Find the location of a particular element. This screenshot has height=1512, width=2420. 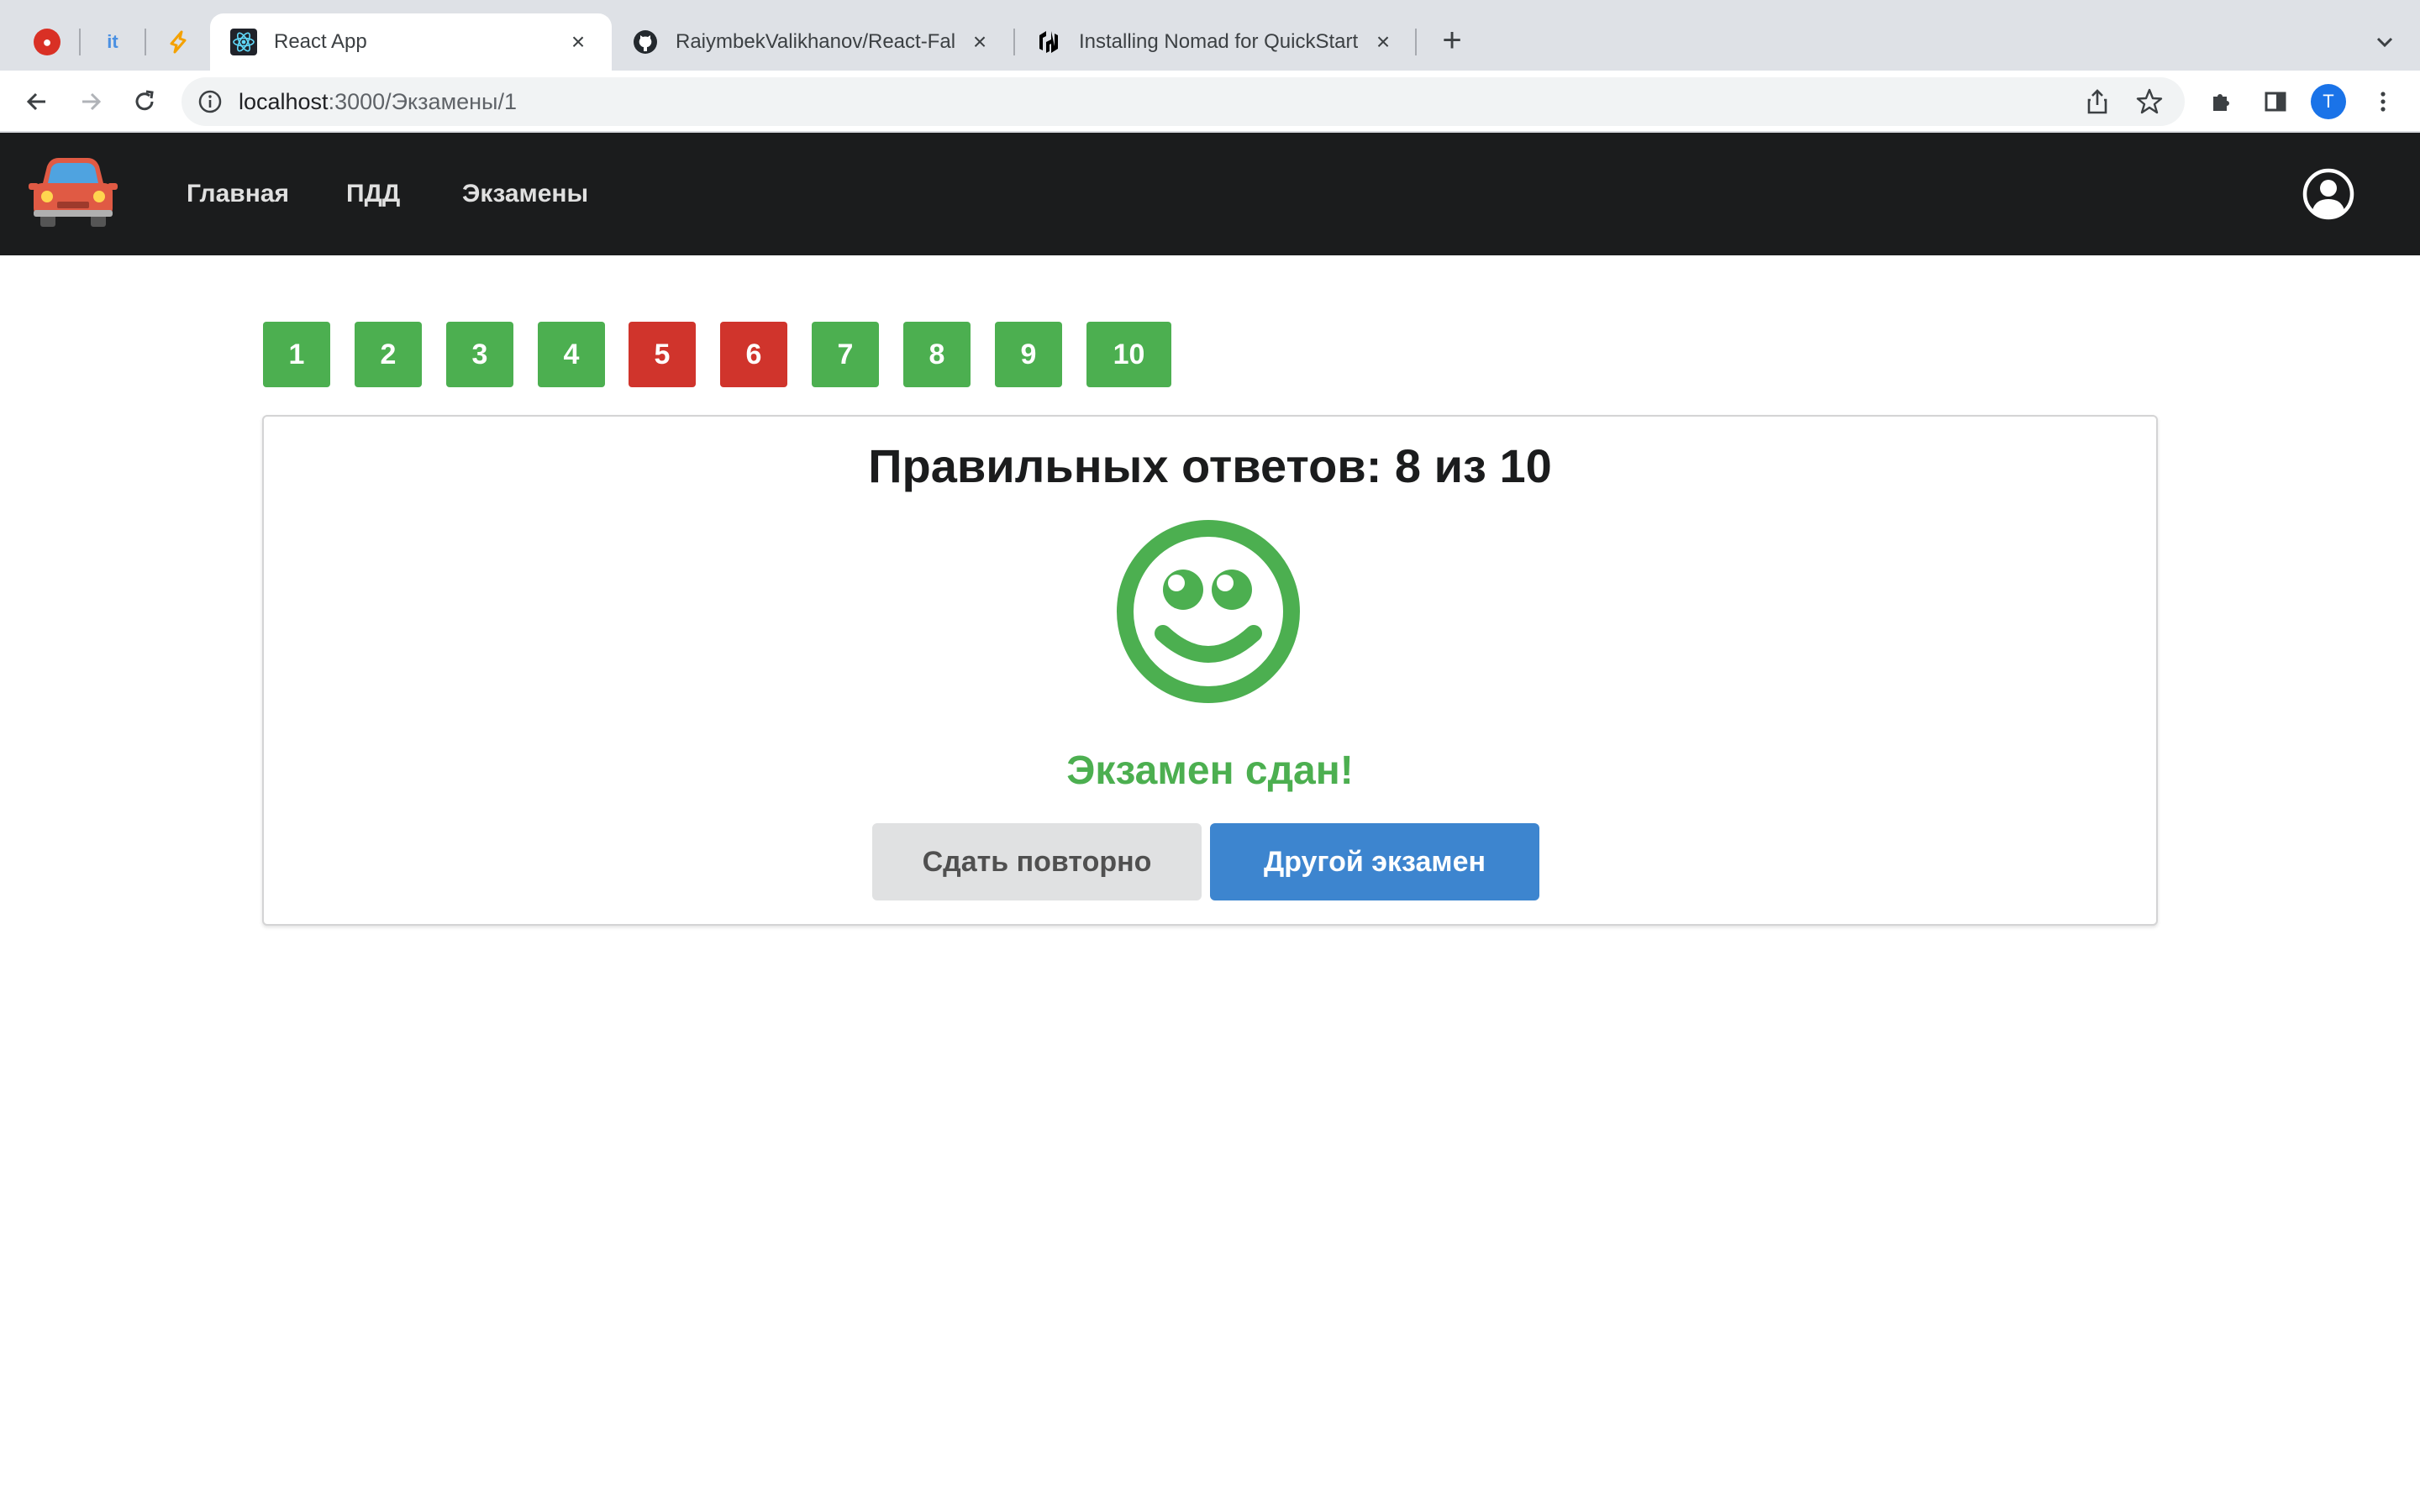

tab-github: RaiymbekValikhanov/React-Fal × is located at coordinates (812, 42).